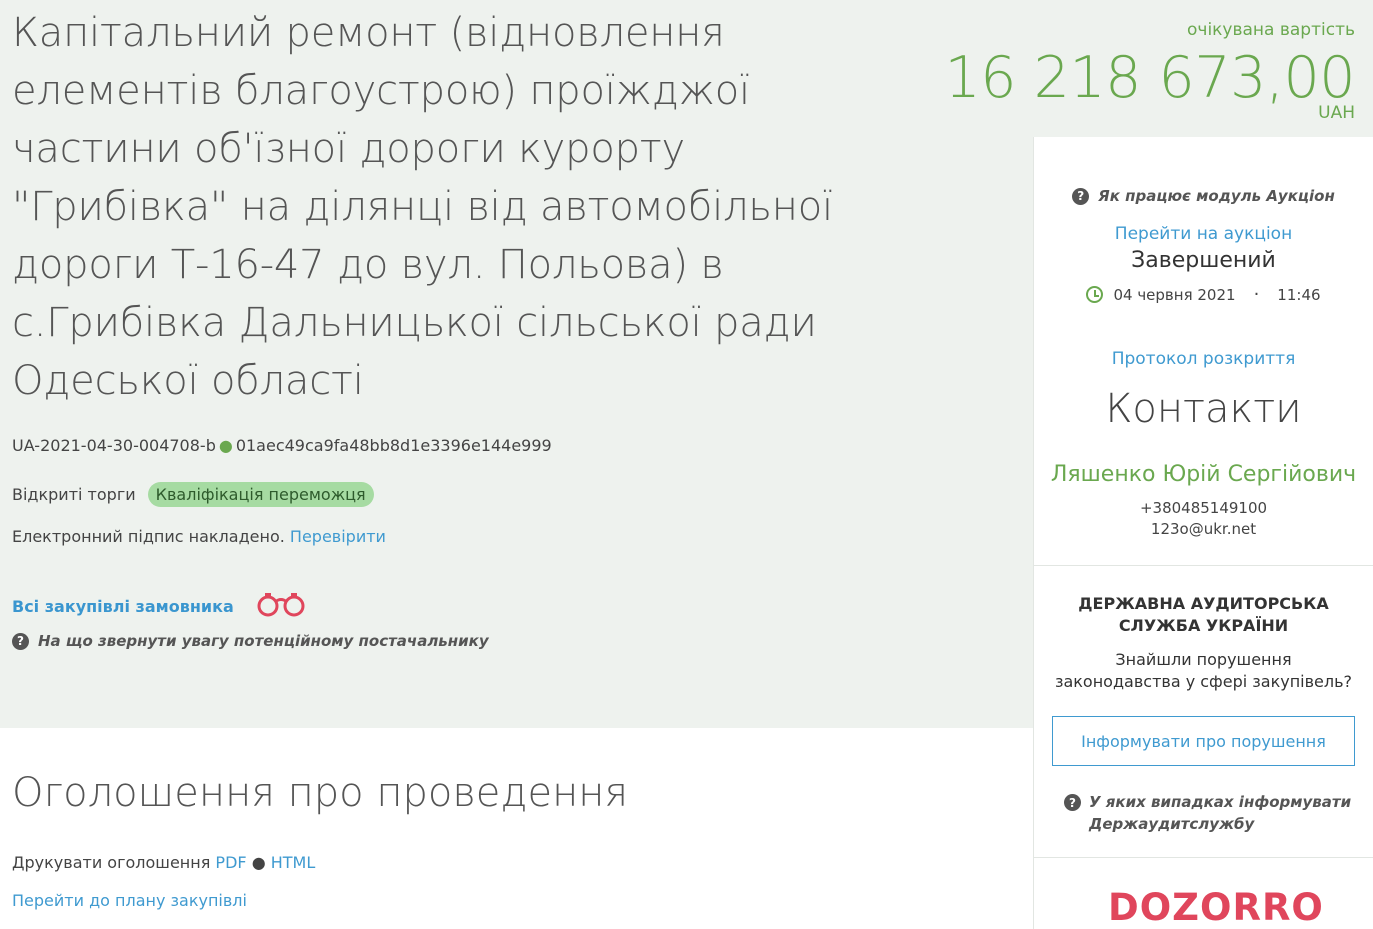 This screenshot has height=929, width=1373. What do you see at coordinates (230, 862) in the screenshot?
I see `print-pdf-link: PDF` at bounding box center [230, 862].